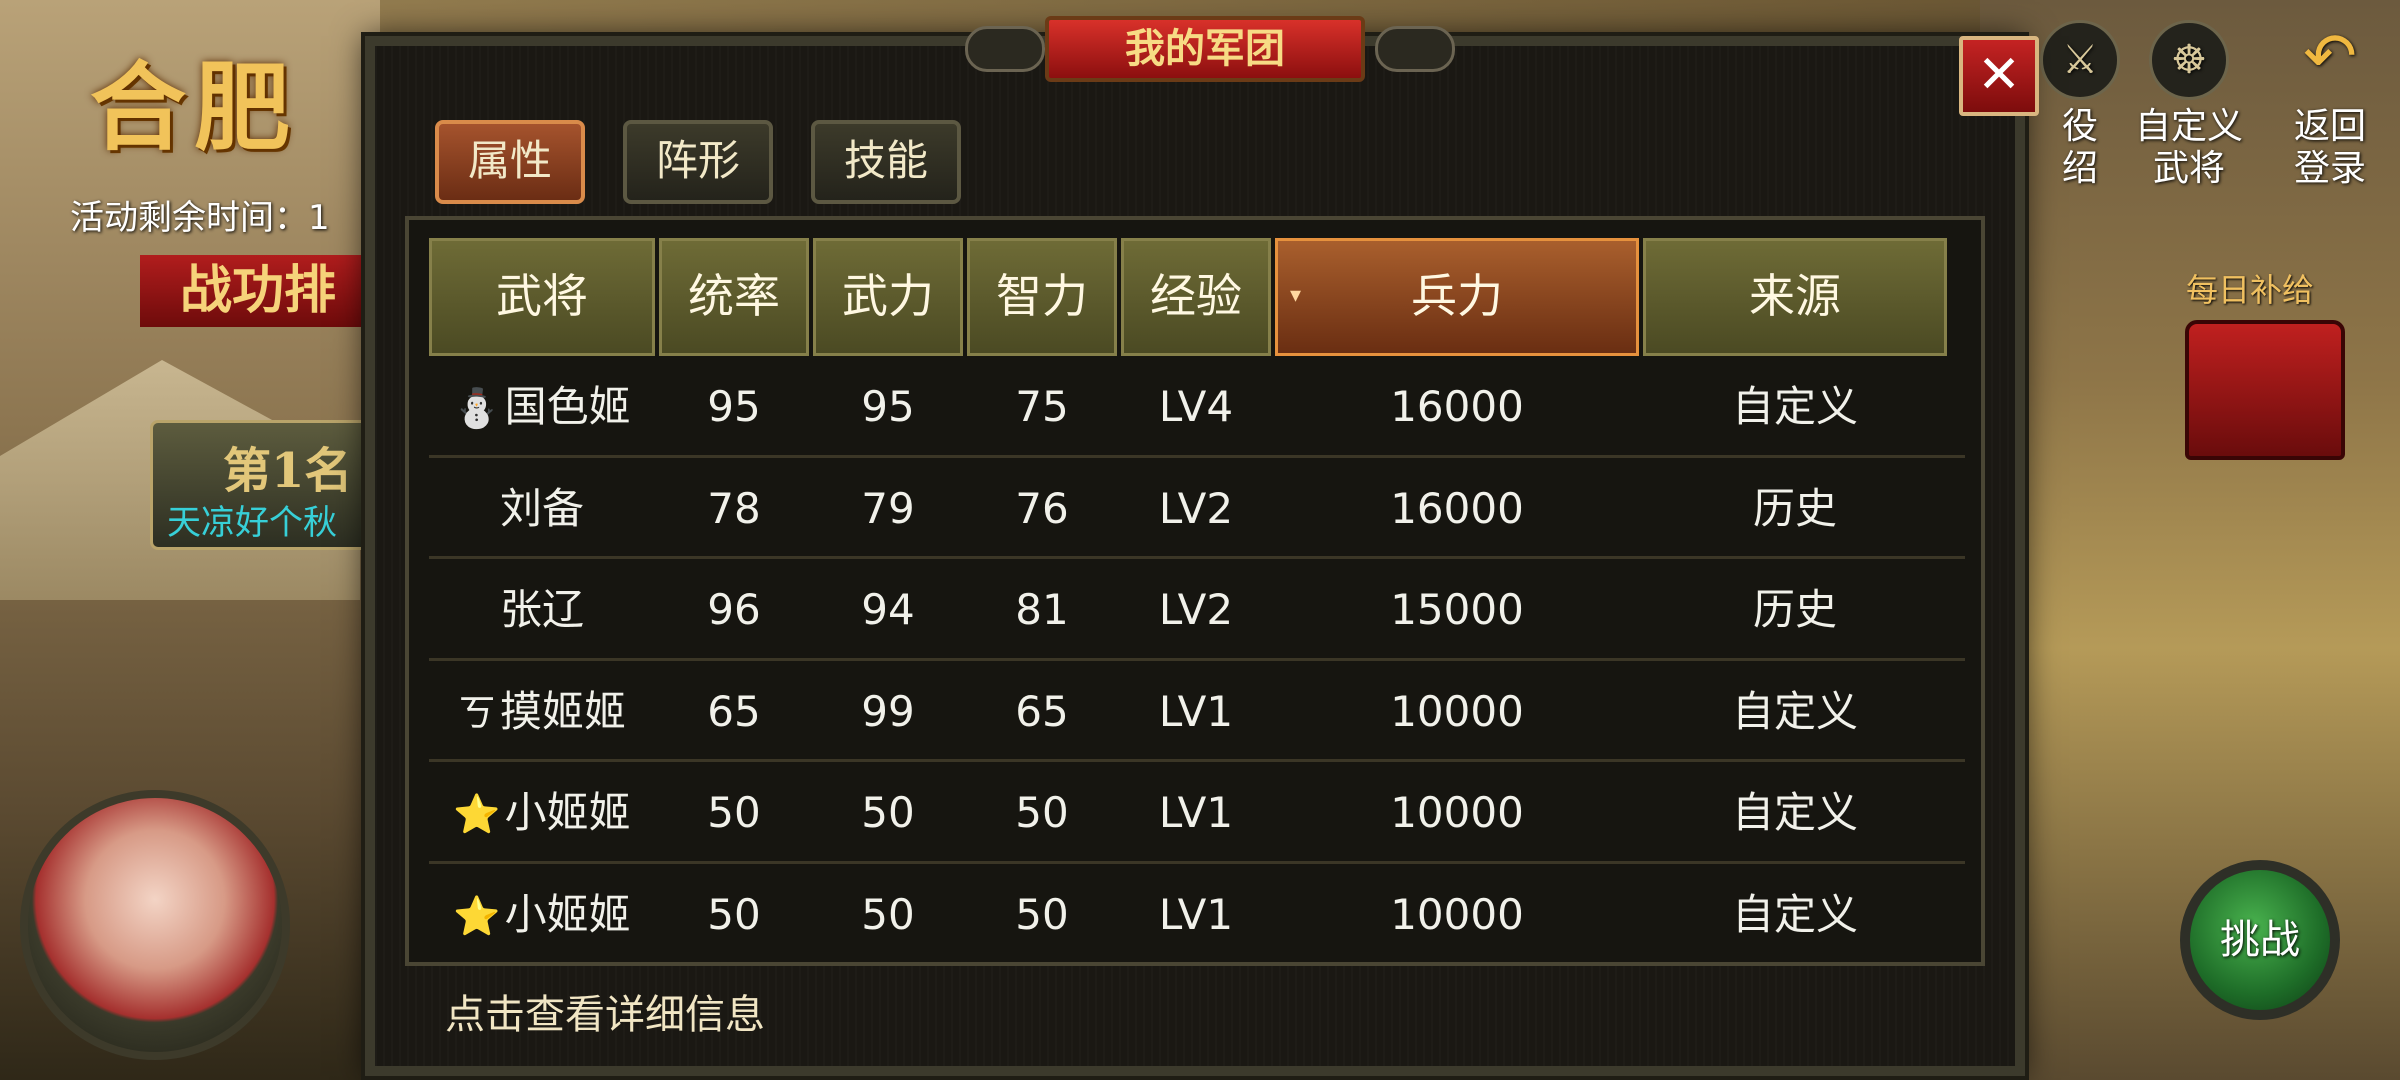 The image size is (2400, 1080). I want to click on rank1-title: 第1名, so click(288, 471).